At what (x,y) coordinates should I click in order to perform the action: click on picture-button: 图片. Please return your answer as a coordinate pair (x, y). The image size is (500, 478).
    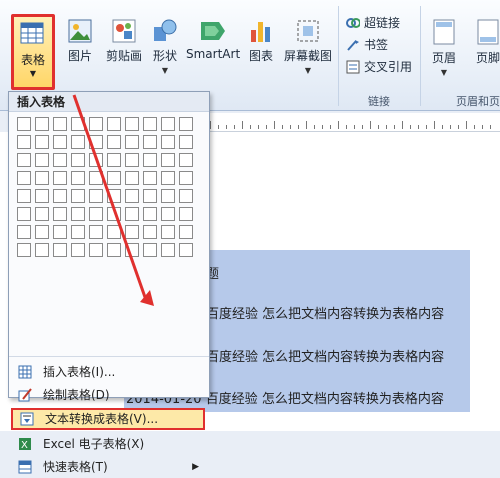
    Looking at the image, I should click on (80, 41).